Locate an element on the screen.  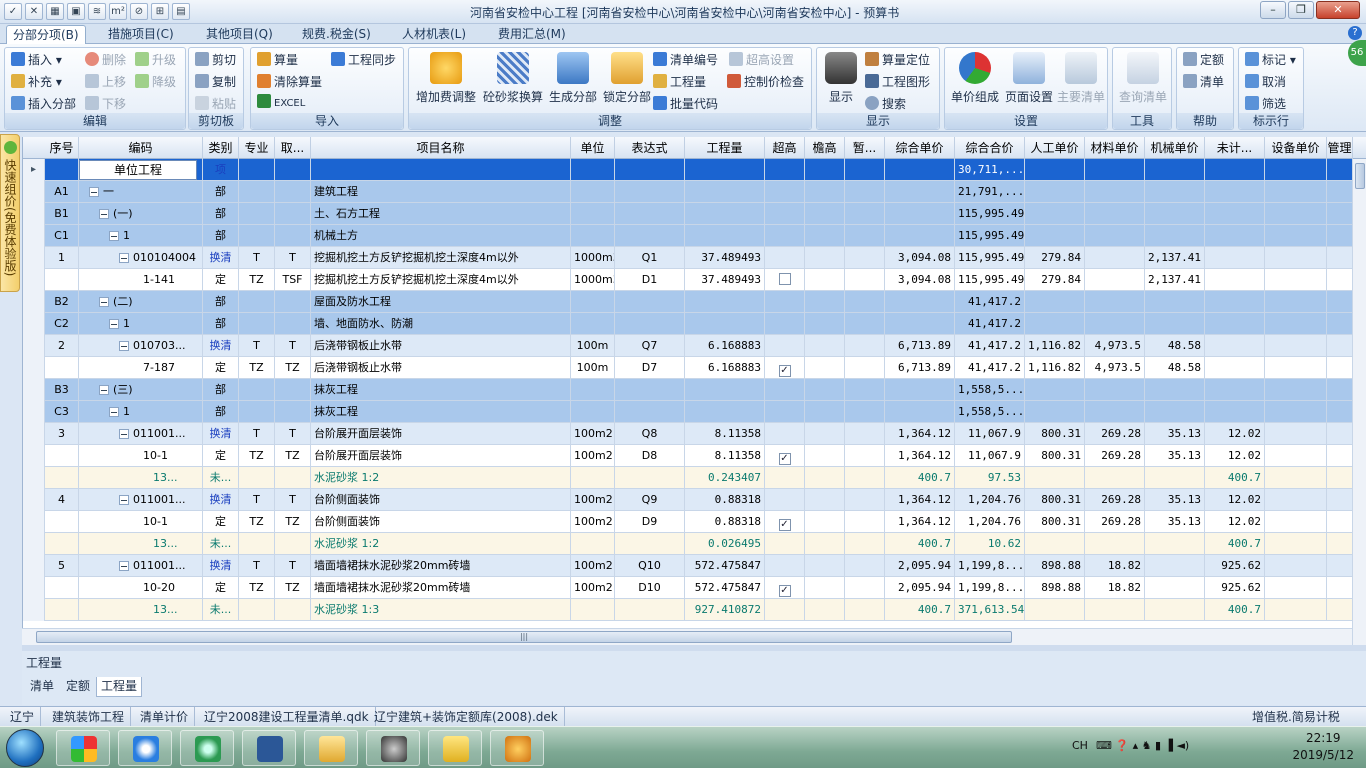
cell-price: 2,095.94 is located at coordinates (920, 566).